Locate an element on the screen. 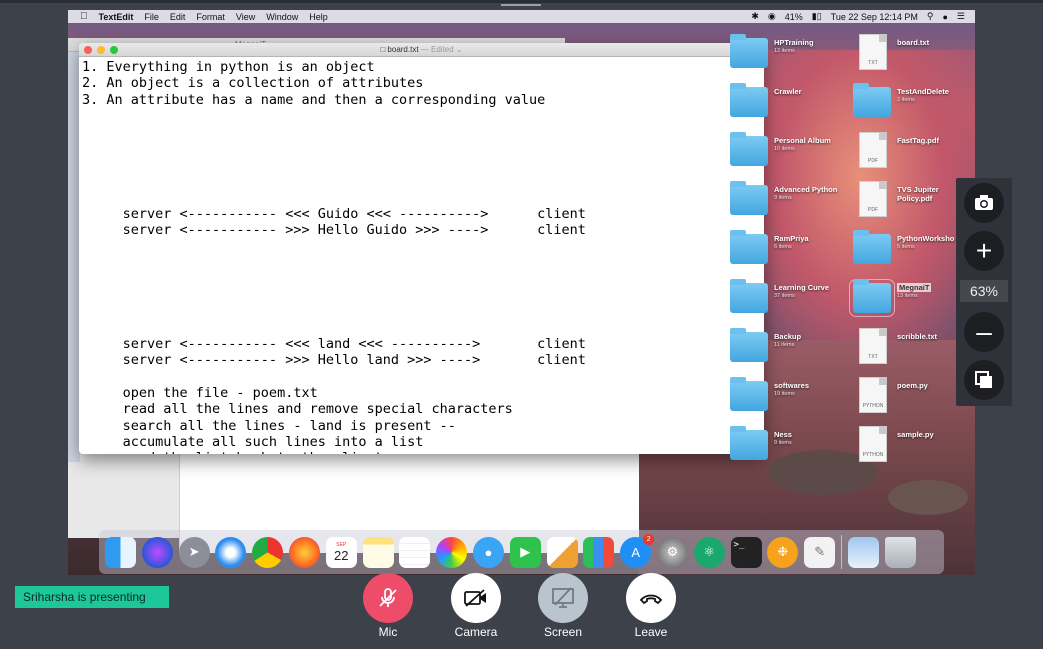  desktop-item-count: 10 items is located at coordinates (784, 149).